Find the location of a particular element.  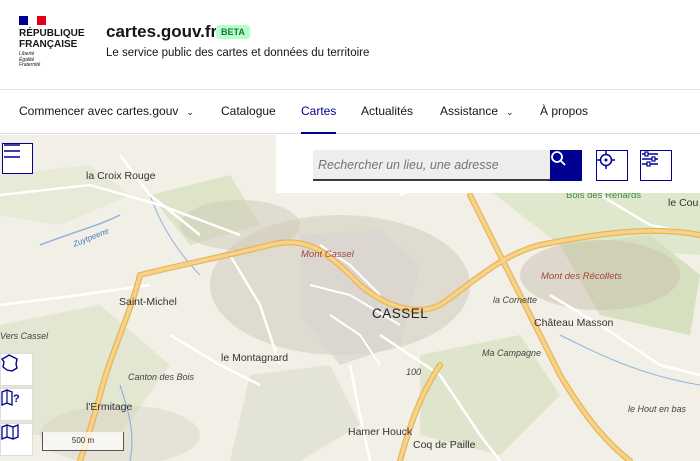

place-label: Saint-Michel is located at coordinates (148, 302).